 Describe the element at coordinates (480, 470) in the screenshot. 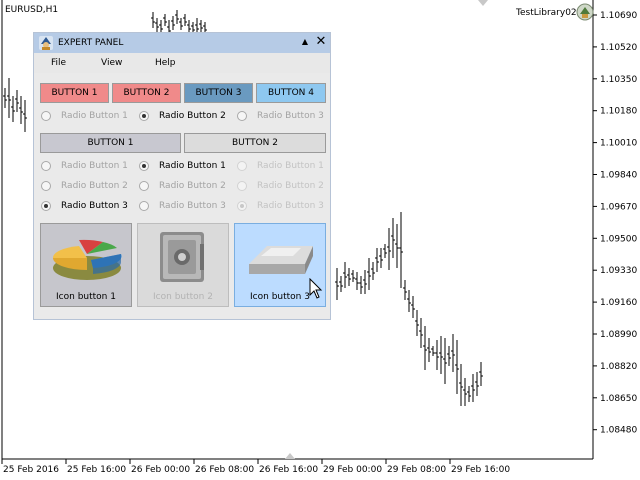

I see `time-label: 29 Feb 16:00` at that location.